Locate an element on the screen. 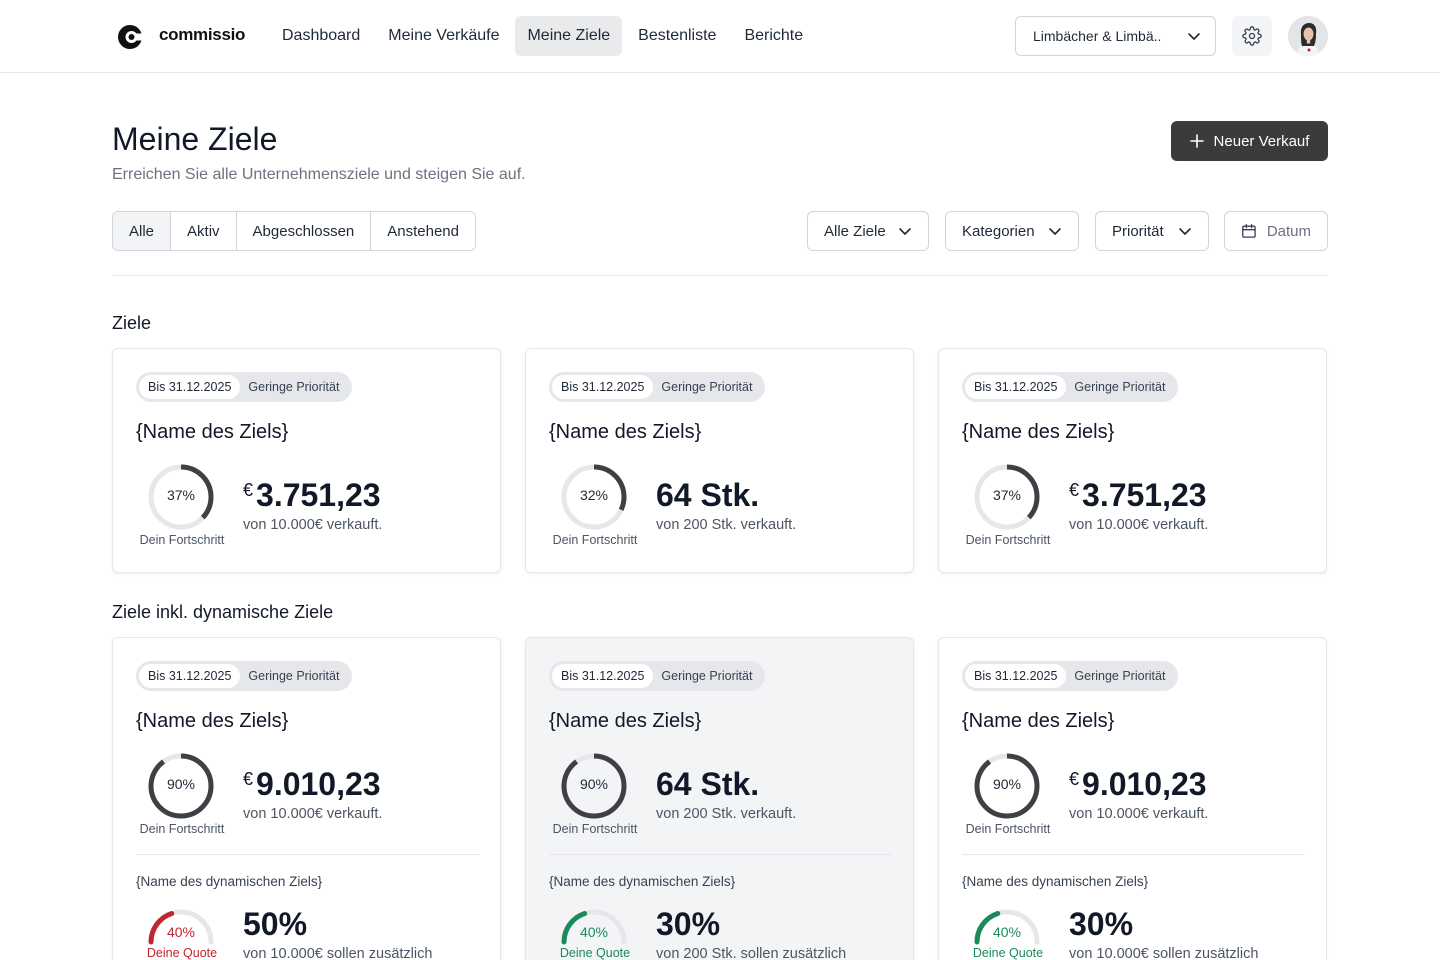  goal-amount: 9.010,23 is located at coordinates (1144, 784).